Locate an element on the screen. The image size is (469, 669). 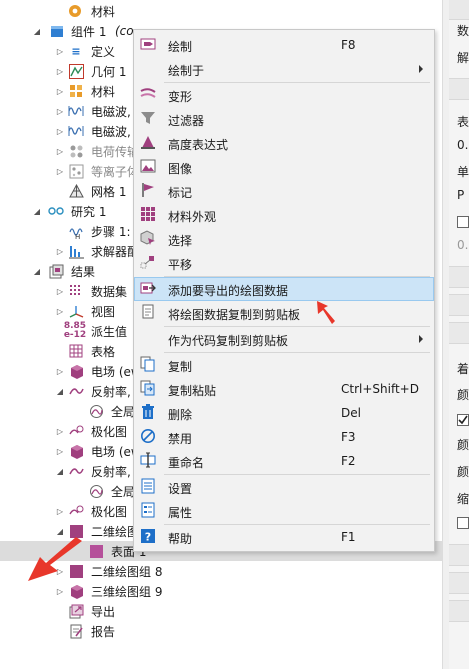
menu-item-disable: 禁用 F3 is located at coordinates (284, 437).